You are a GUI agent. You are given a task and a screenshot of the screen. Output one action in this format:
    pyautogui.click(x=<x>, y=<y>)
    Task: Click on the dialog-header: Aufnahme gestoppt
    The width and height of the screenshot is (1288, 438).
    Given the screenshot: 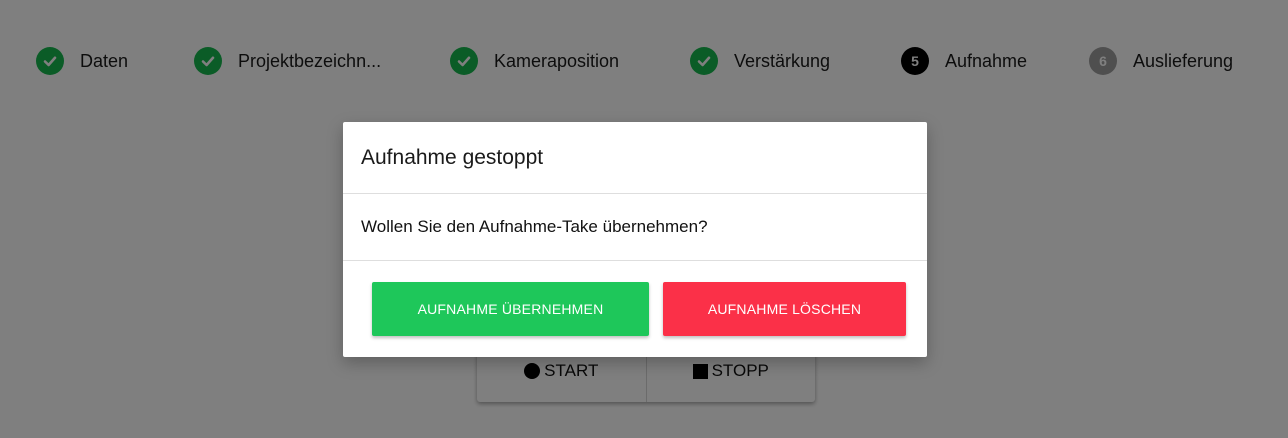 What is the action you would take?
    pyautogui.click(x=635, y=158)
    